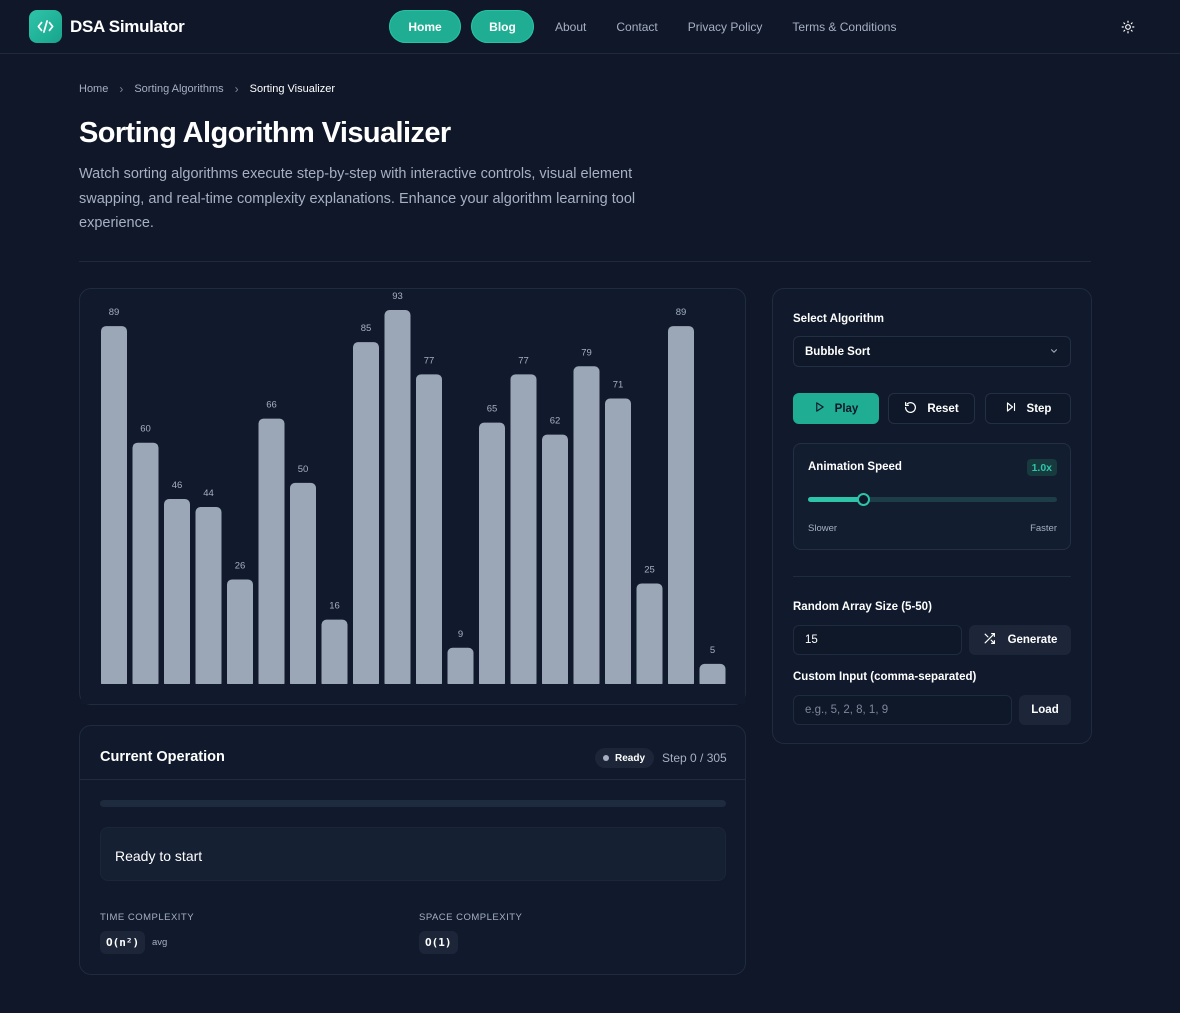  I want to click on play-icon, so click(819, 408).